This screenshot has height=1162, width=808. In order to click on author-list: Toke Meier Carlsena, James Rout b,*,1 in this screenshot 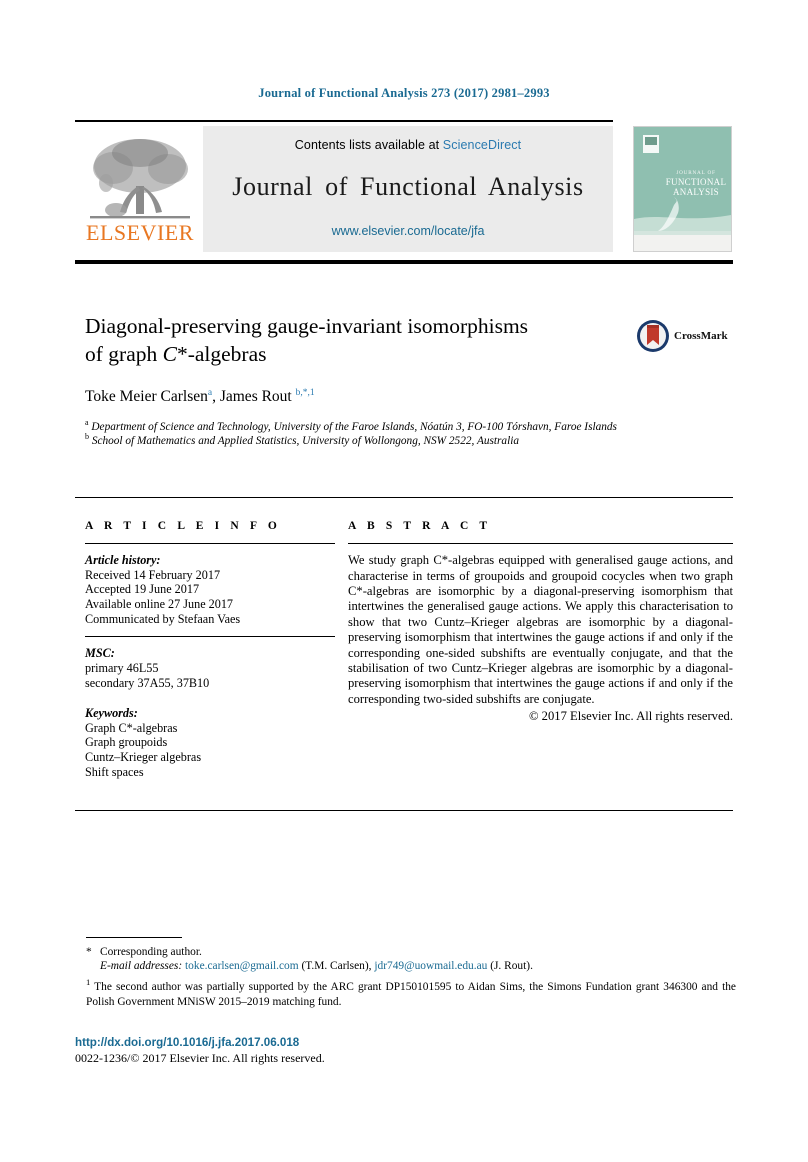, I will do `click(200, 396)`.